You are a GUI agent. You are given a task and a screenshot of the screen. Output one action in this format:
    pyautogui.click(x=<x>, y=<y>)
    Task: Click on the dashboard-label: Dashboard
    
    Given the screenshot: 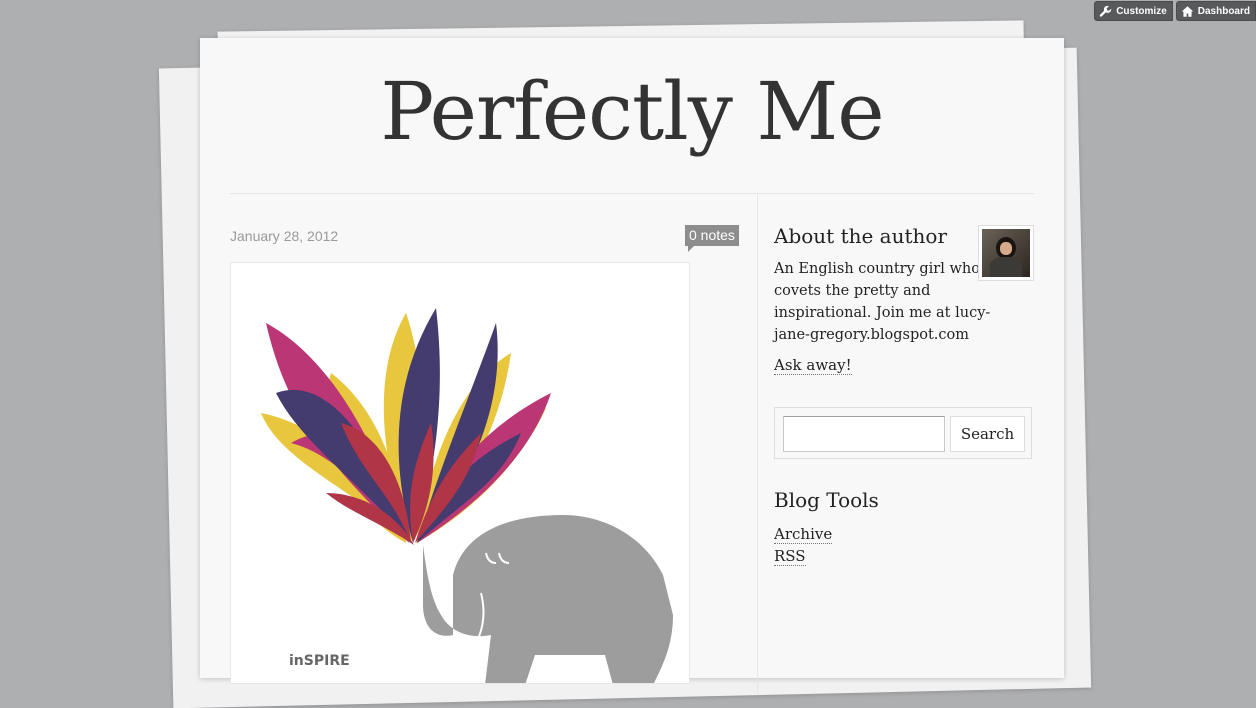 What is the action you would take?
    pyautogui.click(x=1223, y=11)
    